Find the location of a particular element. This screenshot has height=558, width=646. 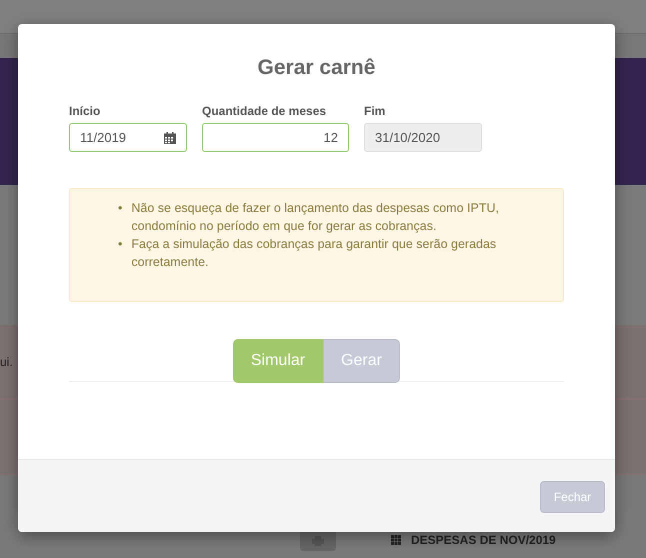

printer-icon is located at coordinates (318, 541).